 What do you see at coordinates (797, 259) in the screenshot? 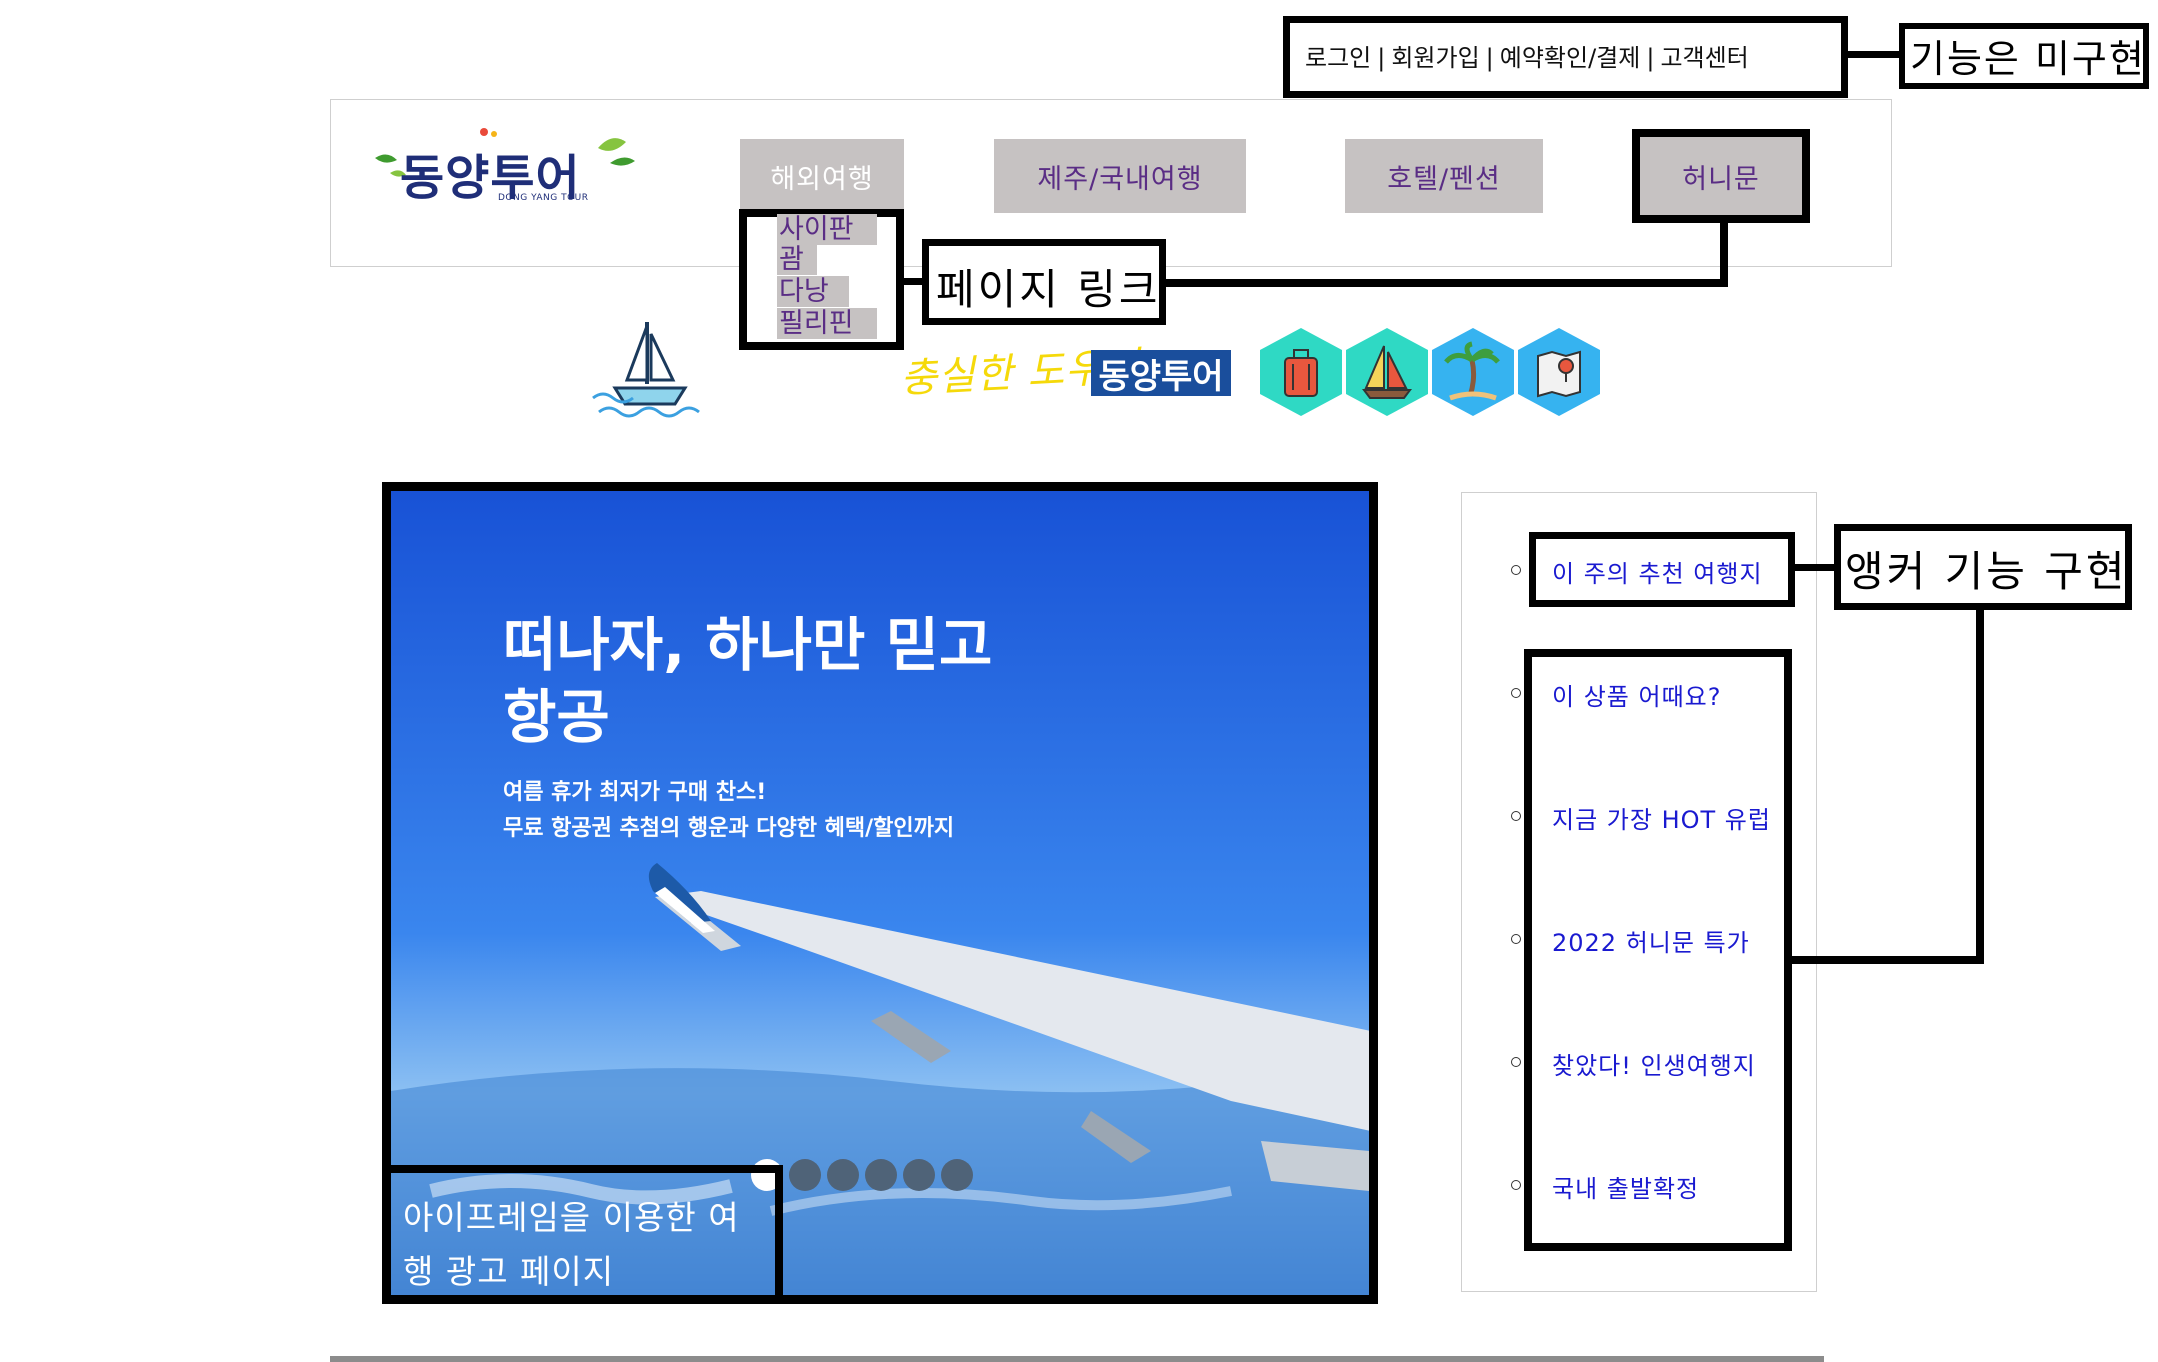
I see `dropdown-item-guam: 괌` at bounding box center [797, 259].